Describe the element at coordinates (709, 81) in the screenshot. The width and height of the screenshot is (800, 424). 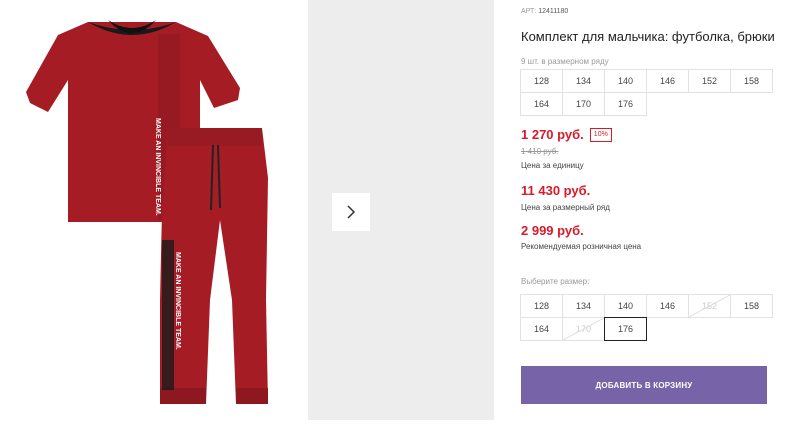
I see `pack-size: 152` at that location.